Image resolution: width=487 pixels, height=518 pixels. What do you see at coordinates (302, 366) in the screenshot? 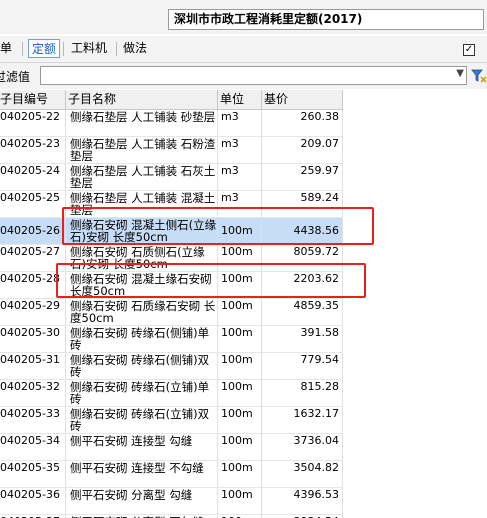
I see `cell-price: 779.54` at bounding box center [302, 366].